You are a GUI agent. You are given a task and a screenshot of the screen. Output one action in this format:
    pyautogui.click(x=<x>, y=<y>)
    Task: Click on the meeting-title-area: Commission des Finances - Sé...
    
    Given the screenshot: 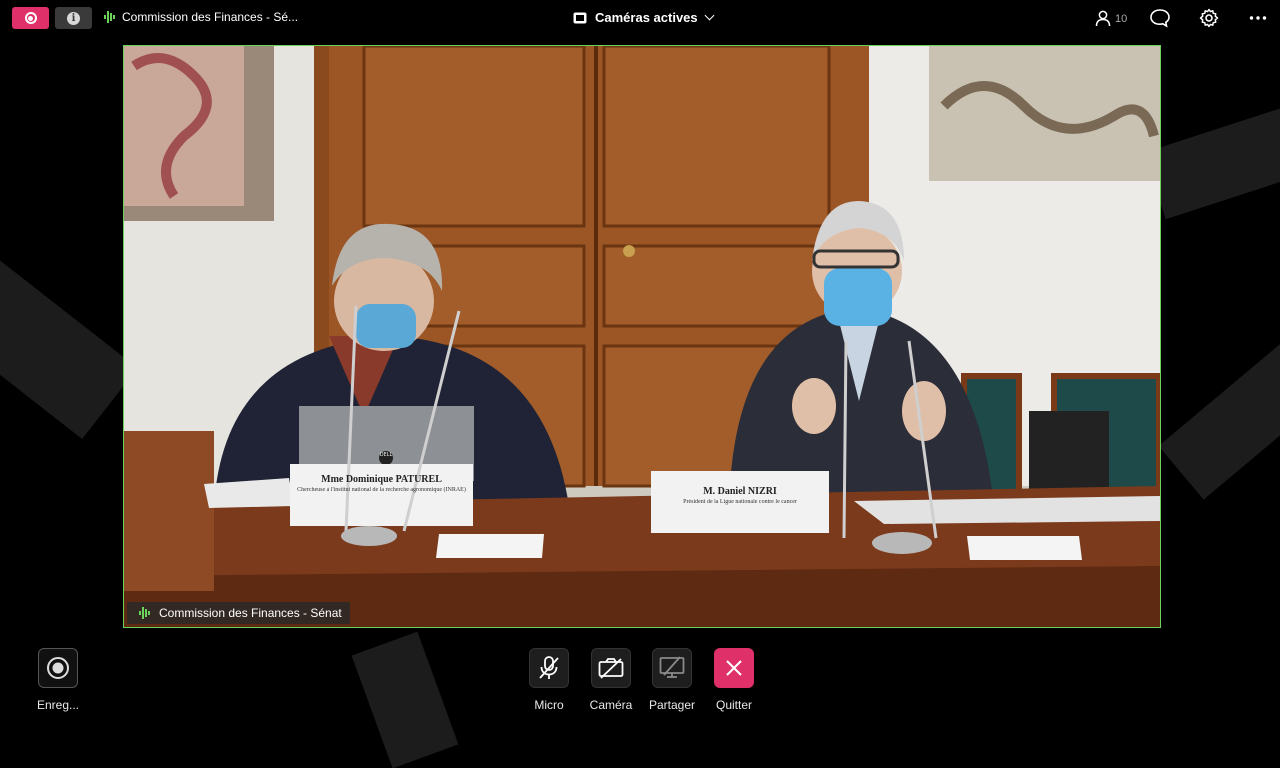 What is the action you would take?
    pyautogui.click(x=201, y=17)
    